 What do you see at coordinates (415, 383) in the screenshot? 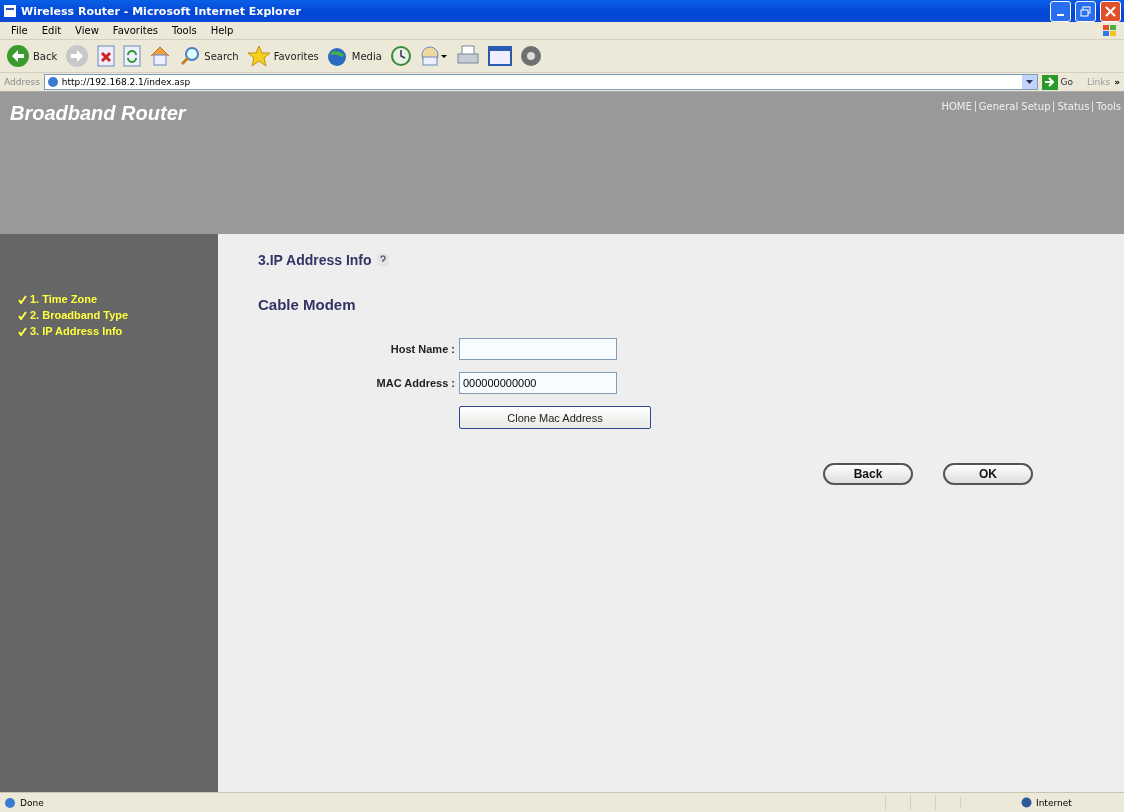
I see `field-label: MAC Address :` at bounding box center [415, 383].